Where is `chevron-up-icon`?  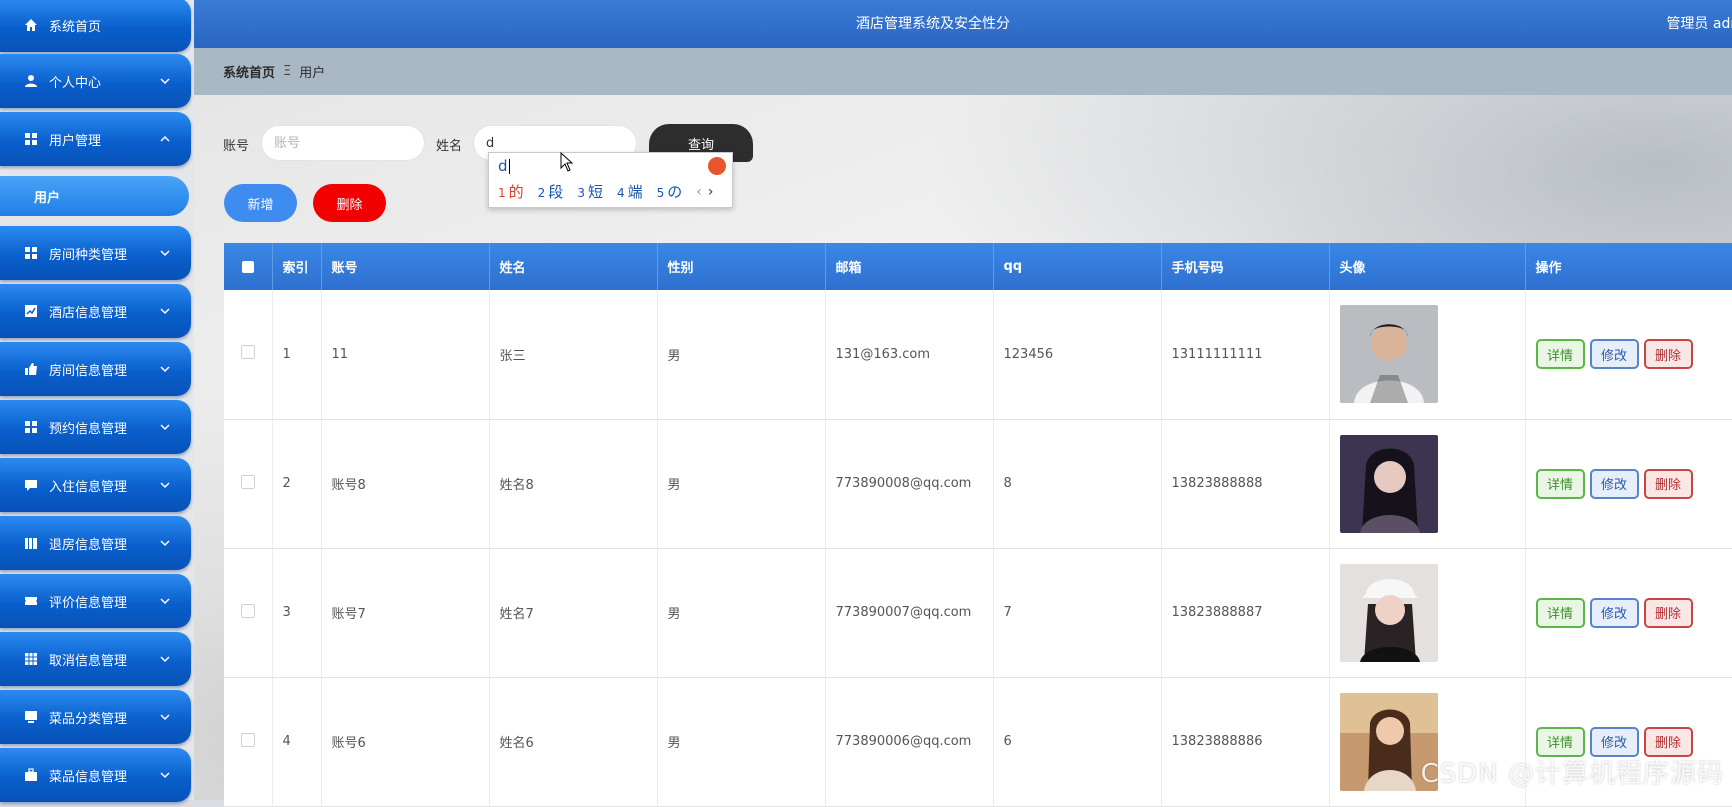 chevron-up-icon is located at coordinates (165, 138).